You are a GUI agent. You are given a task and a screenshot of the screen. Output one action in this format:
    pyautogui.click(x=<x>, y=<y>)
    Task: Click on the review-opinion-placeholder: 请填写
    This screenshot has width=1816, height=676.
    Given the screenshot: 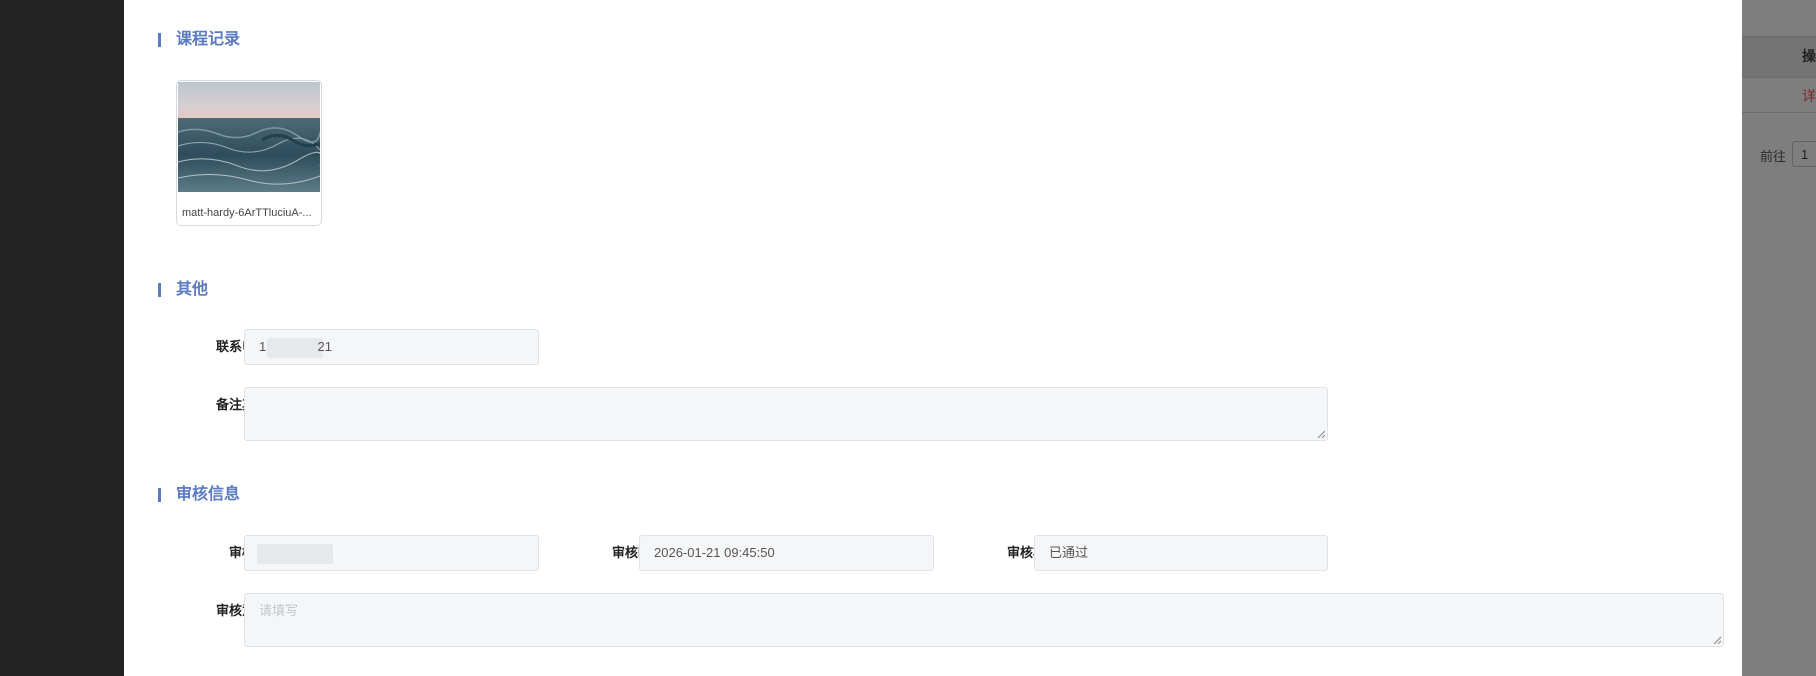 What is the action you would take?
    pyautogui.click(x=279, y=610)
    